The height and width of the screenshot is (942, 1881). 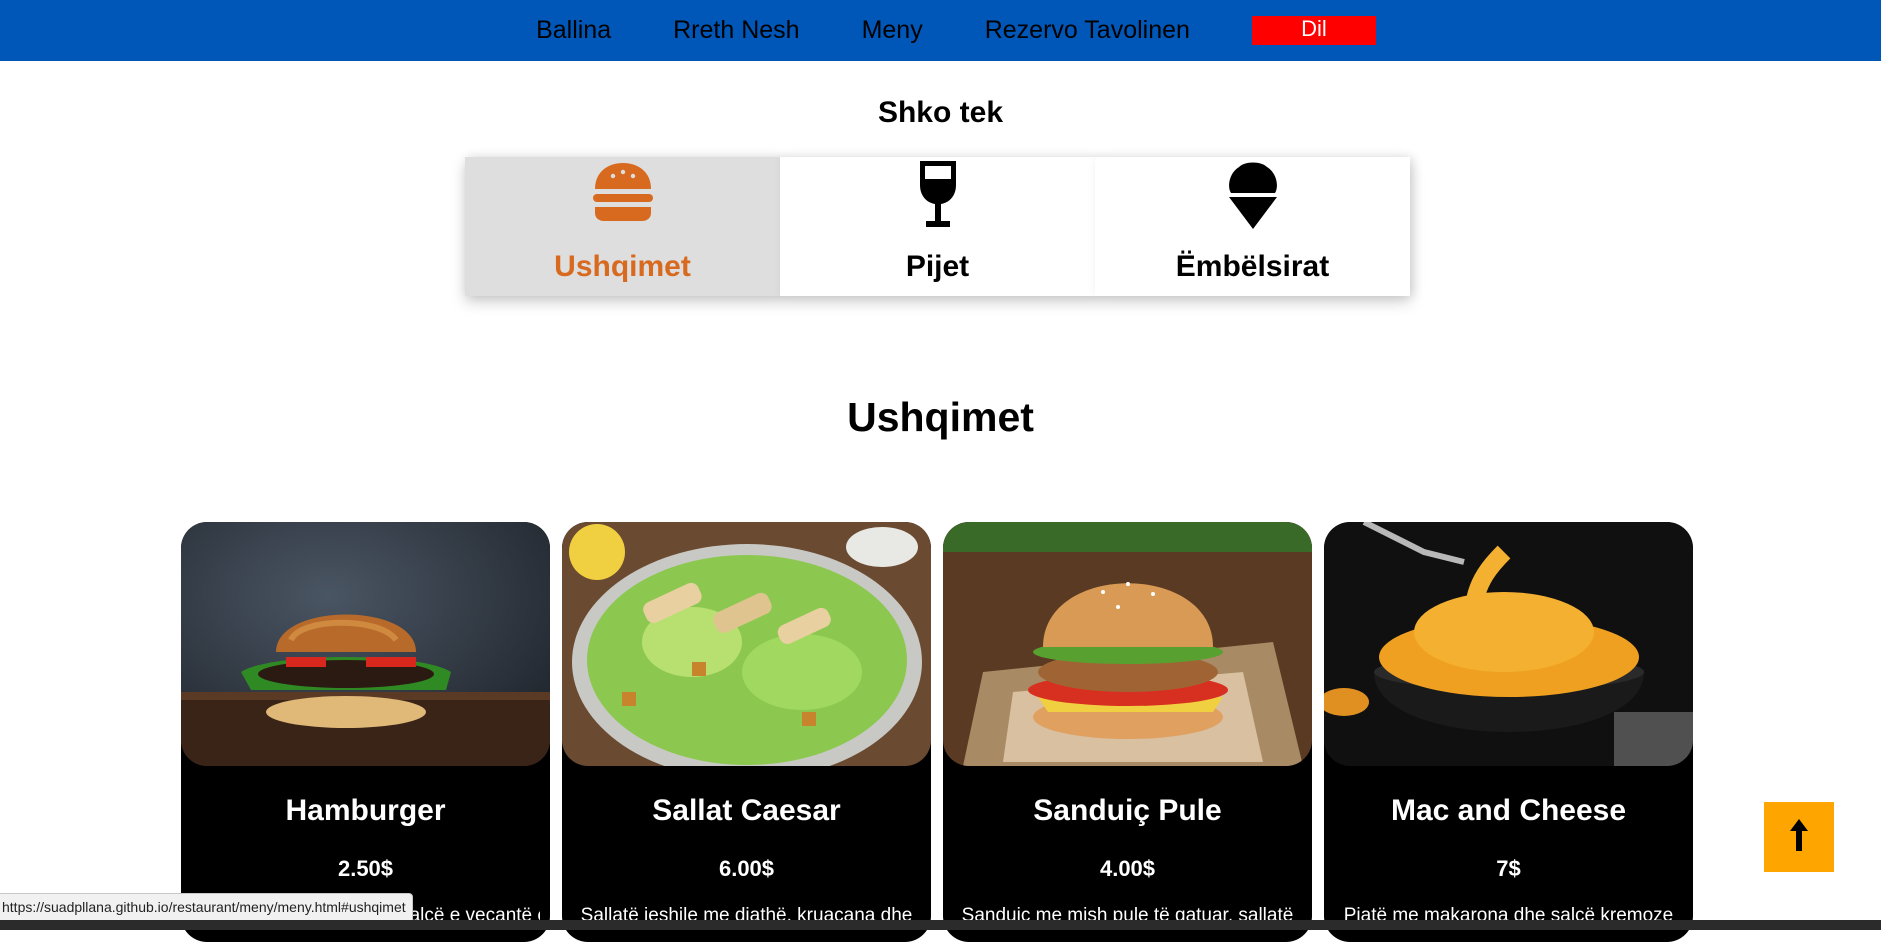 What do you see at coordinates (1087, 30) in the screenshot?
I see `nav-link-rezervo-tavolinen: Rezervo Tavolinen` at bounding box center [1087, 30].